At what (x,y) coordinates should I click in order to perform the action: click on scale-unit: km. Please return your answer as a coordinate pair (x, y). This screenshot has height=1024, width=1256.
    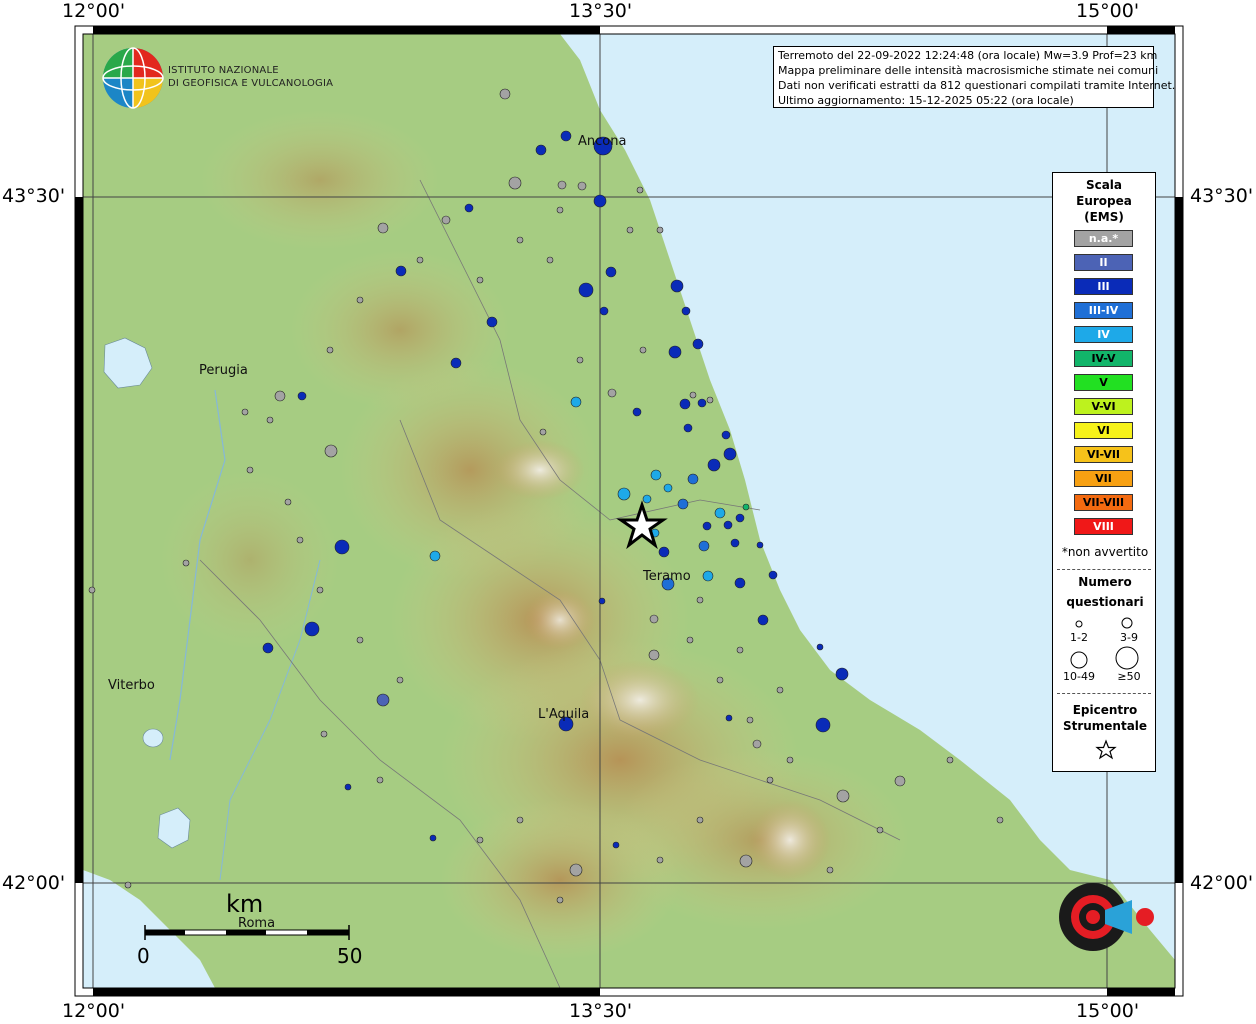
    Looking at the image, I should click on (245, 904).